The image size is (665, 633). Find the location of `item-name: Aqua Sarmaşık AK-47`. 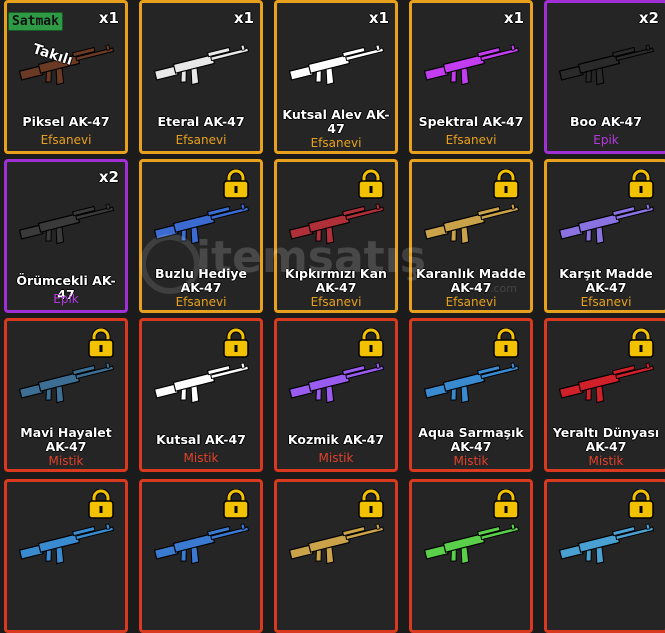

item-name: Aqua Sarmaşık AK-47 is located at coordinates (471, 439).